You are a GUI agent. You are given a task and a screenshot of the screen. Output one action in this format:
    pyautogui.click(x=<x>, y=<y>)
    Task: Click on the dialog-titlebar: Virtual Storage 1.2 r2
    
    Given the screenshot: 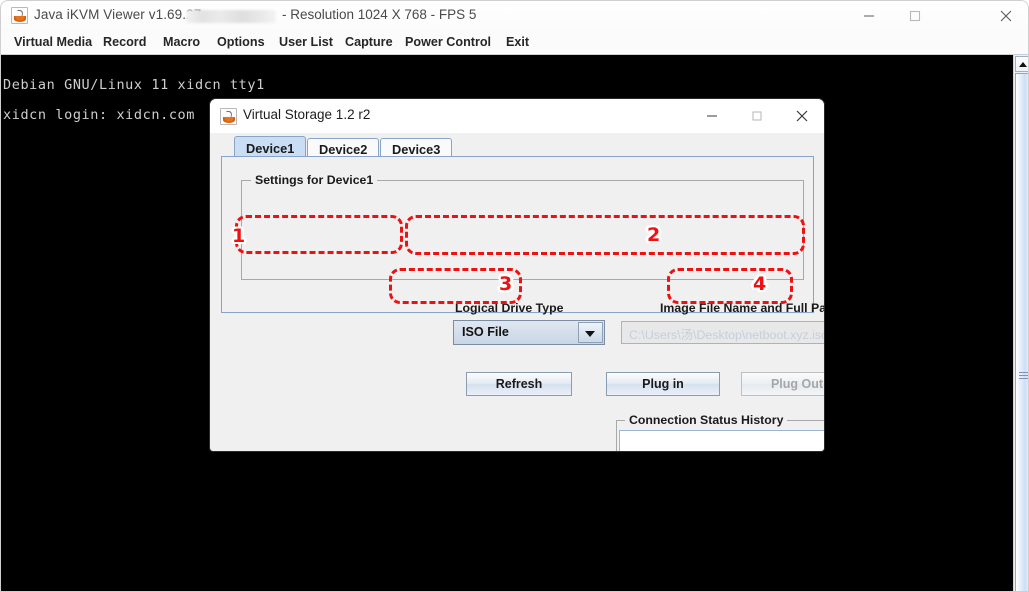 What is the action you would take?
    pyautogui.click(x=517, y=116)
    